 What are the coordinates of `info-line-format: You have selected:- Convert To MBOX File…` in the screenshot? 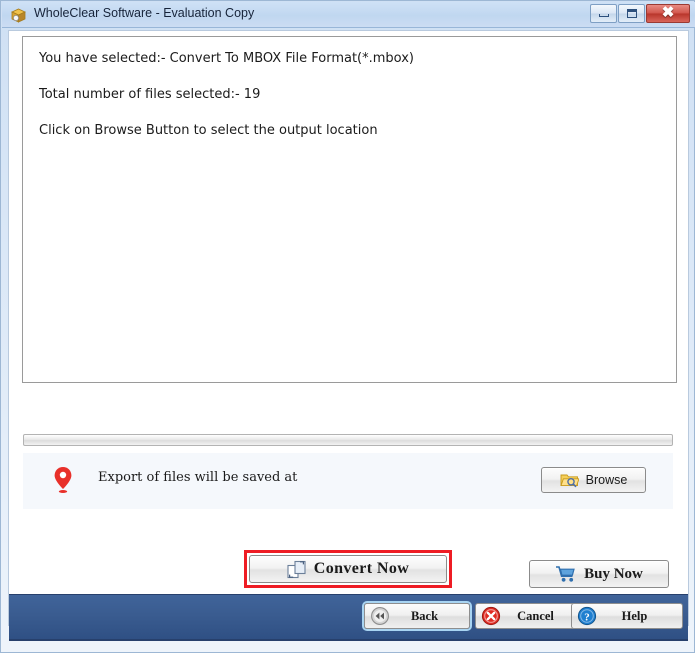 It's located at (226, 58).